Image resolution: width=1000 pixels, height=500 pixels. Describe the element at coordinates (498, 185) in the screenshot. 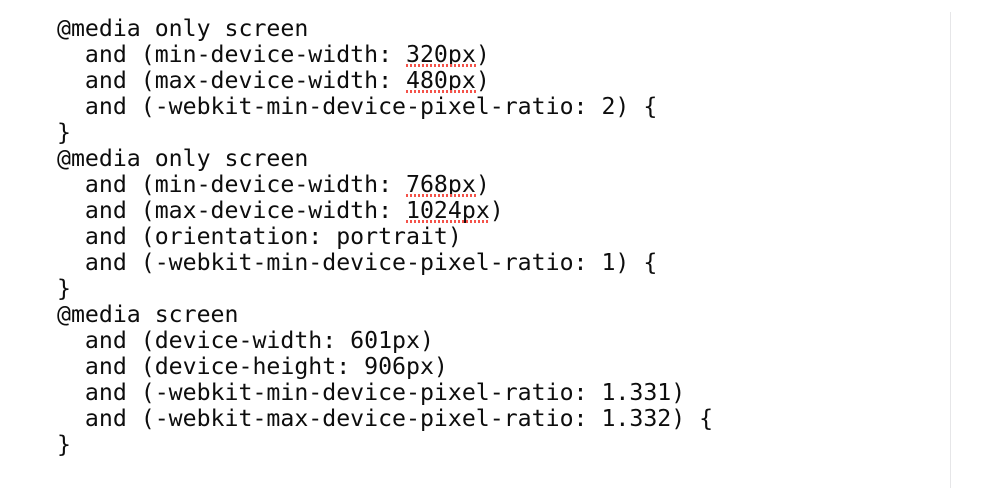

I see `code-line: and (min-device-width: 768px)` at that location.